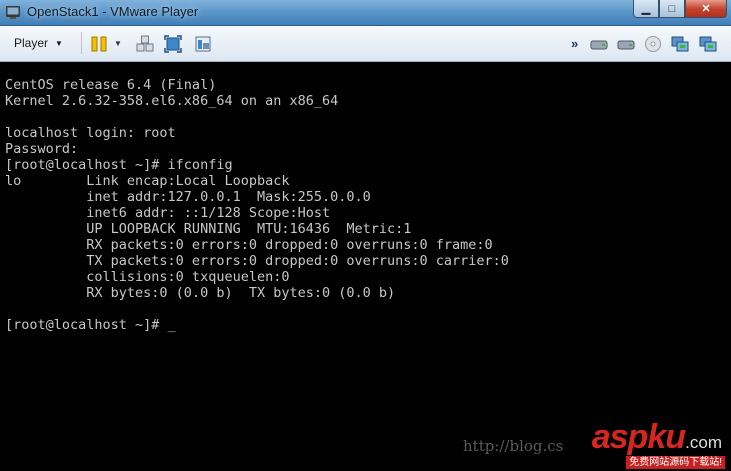  What do you see at coordinates (99, 44) in the screenshot?
I see `pause-icon` at bounding box center [99, 44].